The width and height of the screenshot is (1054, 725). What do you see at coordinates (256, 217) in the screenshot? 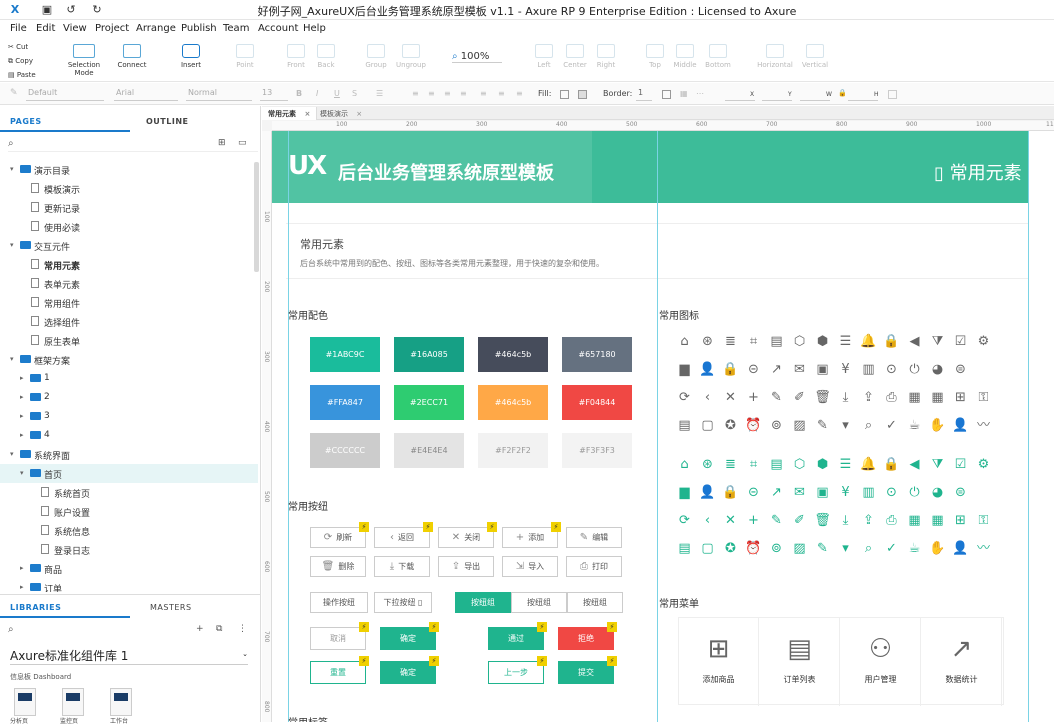
I see `tree-scrollbar` at bounding box center [256, 217].